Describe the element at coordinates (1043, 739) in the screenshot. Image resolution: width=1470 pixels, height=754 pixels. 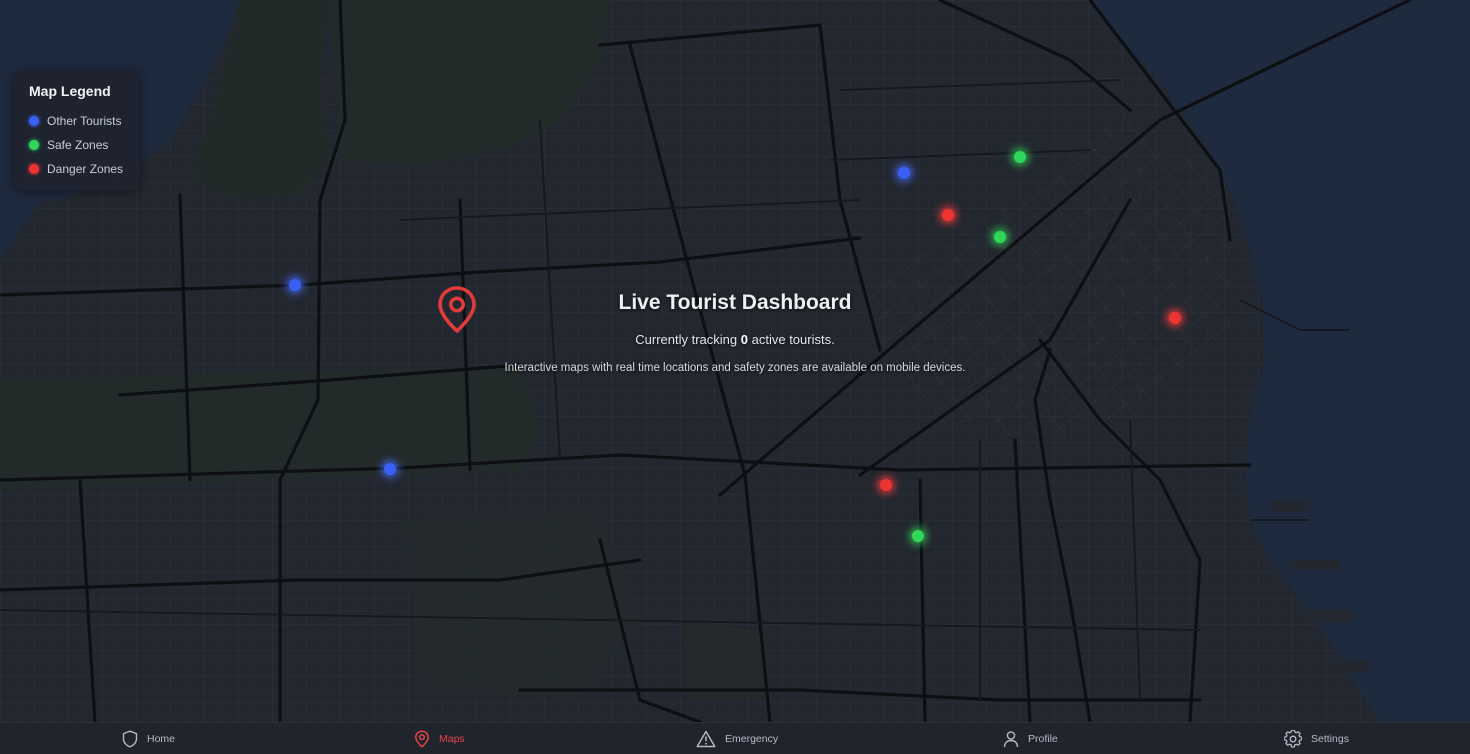
I see `nav-item-label: Profile` at that location.